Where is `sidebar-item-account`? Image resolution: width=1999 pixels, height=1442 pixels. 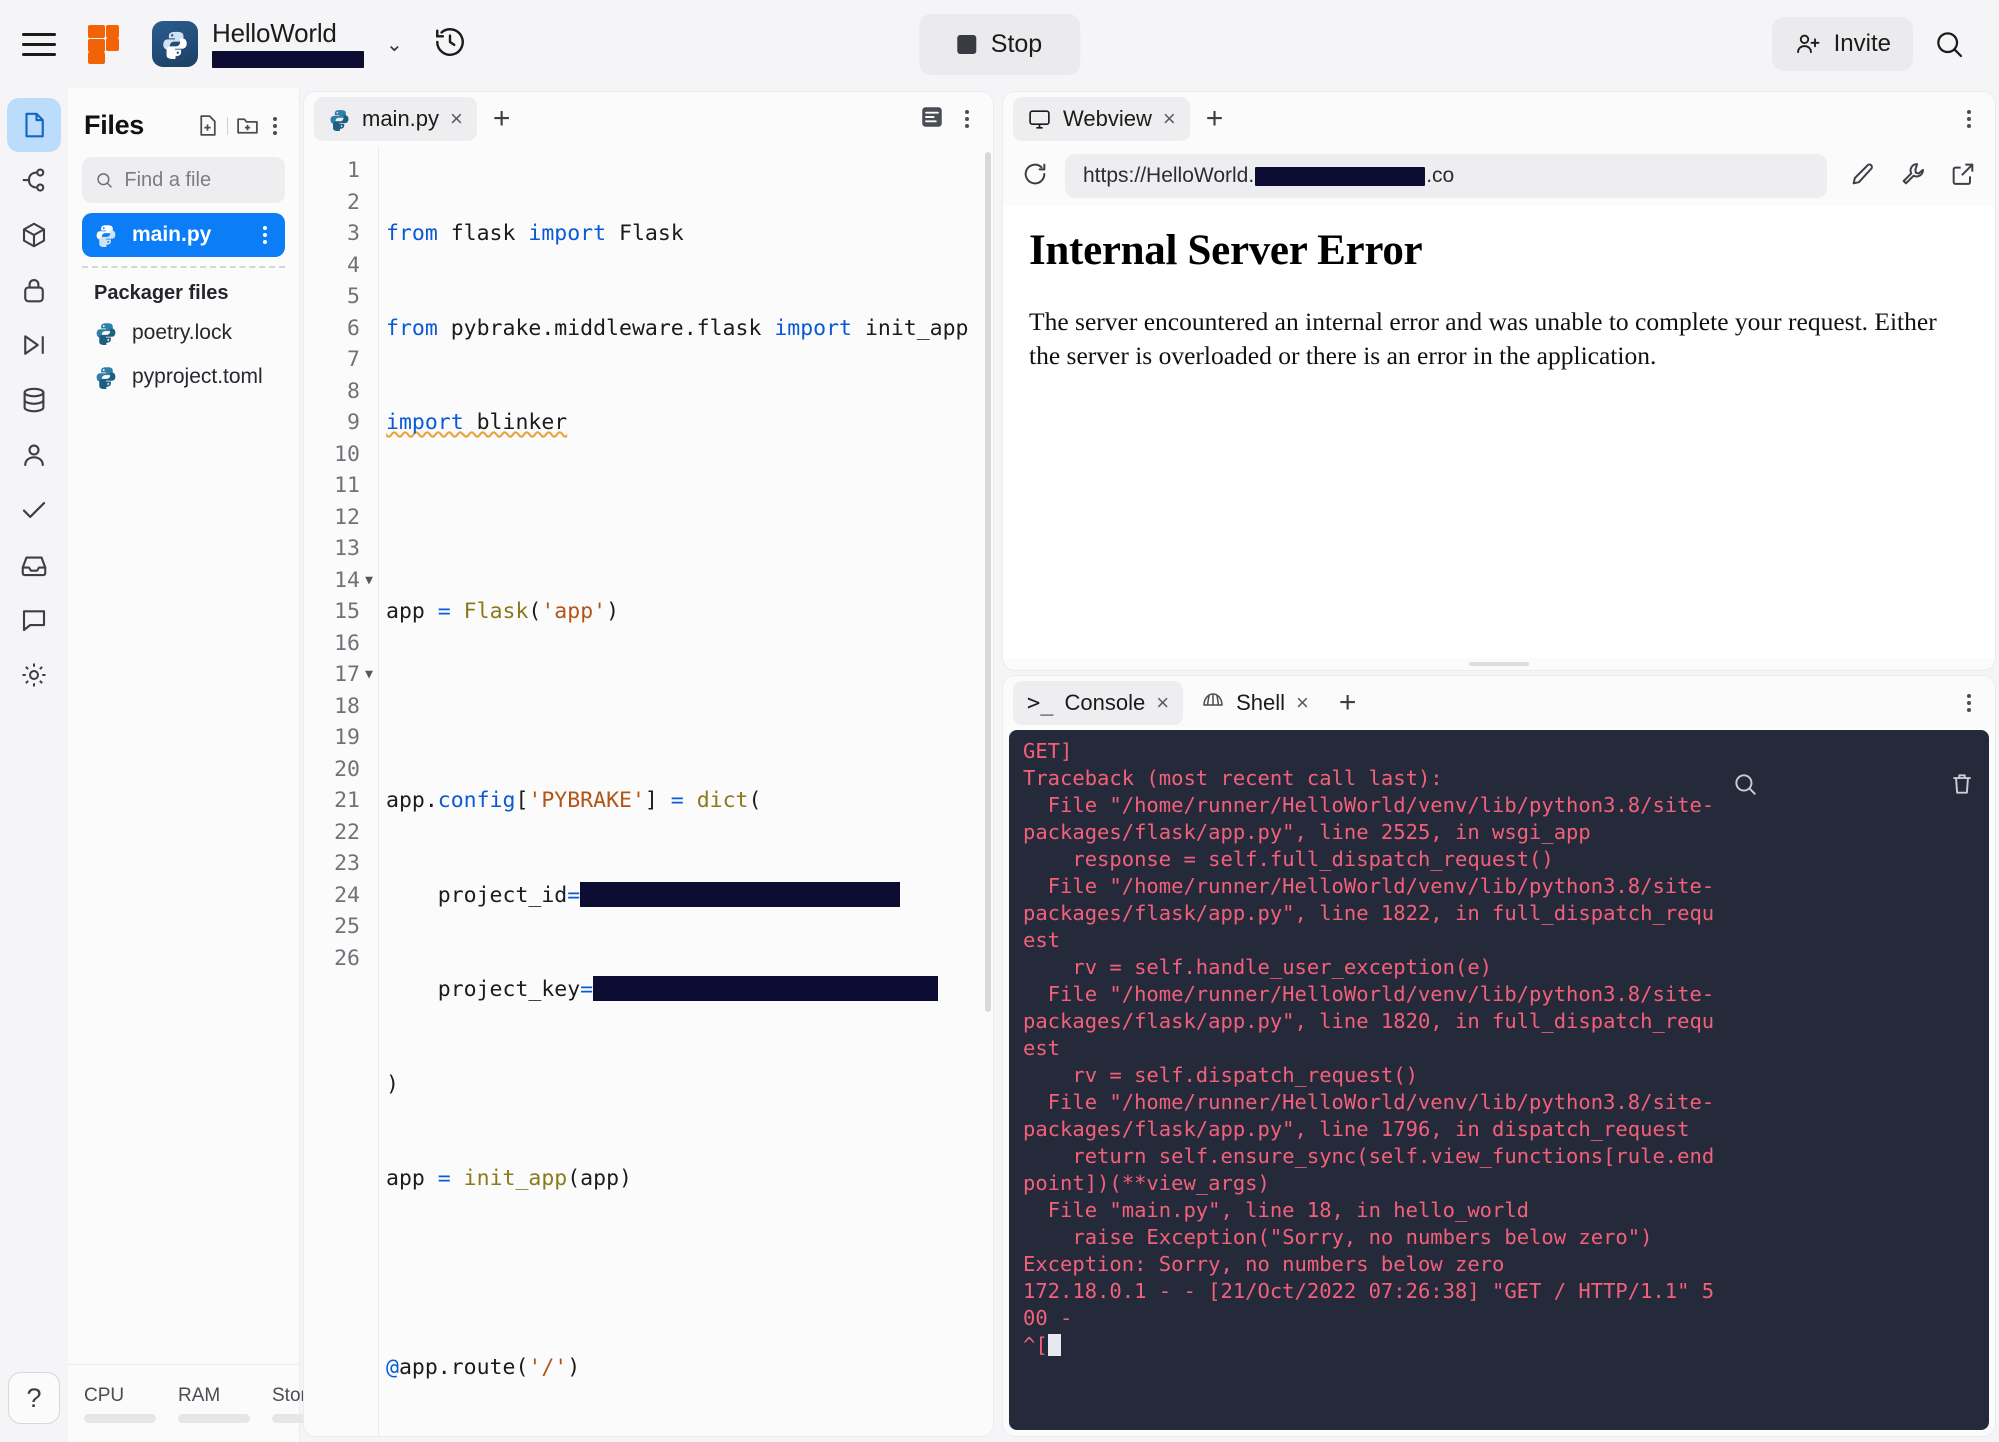
sidebar-item-account is located at coordinates (34, 455).